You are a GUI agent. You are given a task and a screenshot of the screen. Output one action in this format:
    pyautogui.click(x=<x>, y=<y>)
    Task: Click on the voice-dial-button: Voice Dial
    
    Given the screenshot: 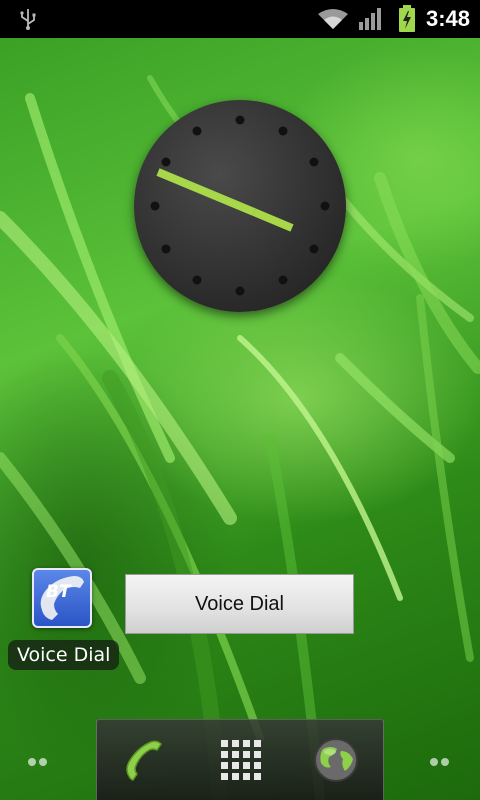 What is the action you would take?
    pyautogui.click(x=239, y=604)
    